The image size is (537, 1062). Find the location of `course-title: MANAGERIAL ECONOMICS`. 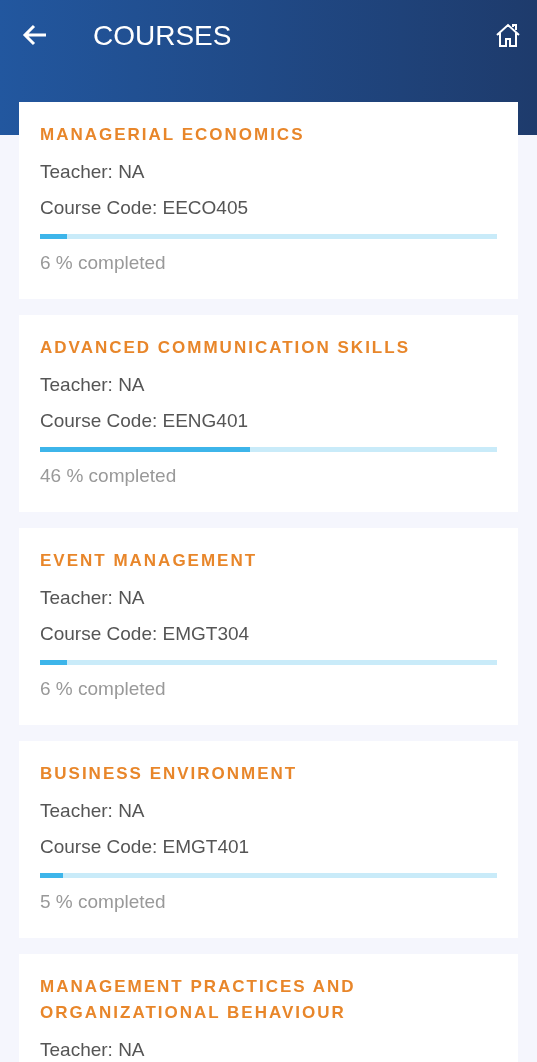

course-title: MANAGERIAL ECONOMICS is located at coordinates (173, 135).